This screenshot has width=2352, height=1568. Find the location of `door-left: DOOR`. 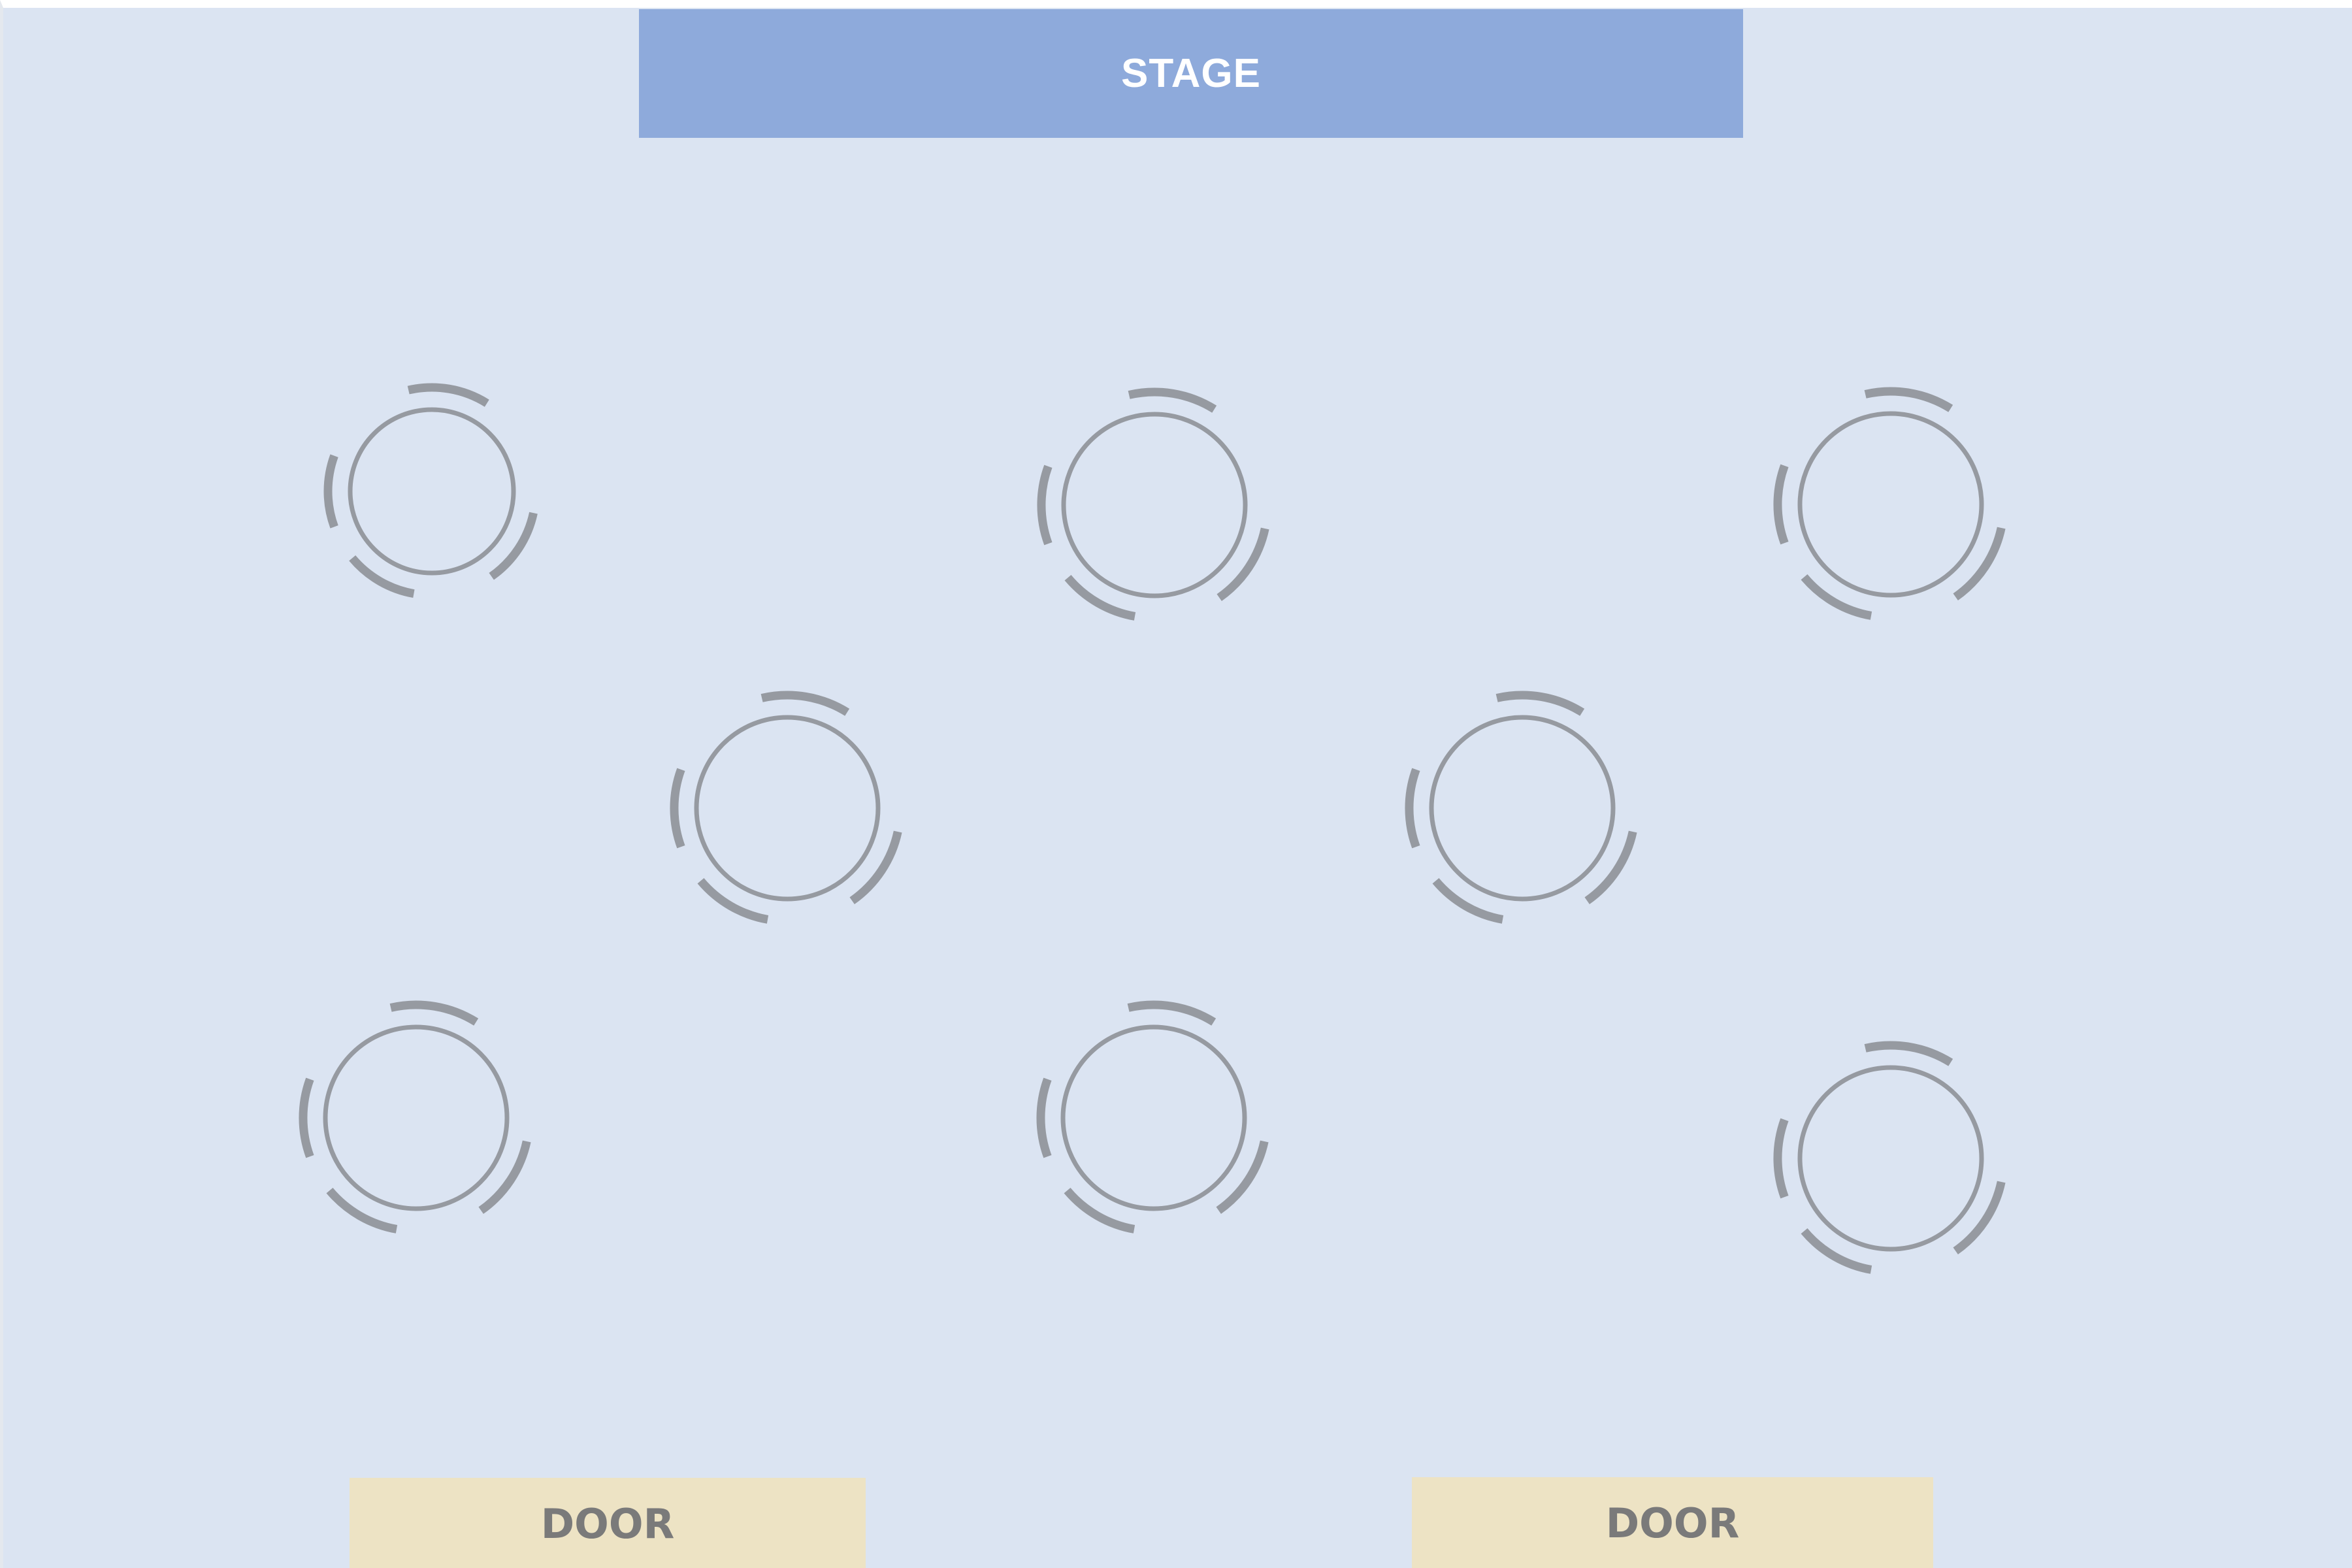

door-left: DOOR is located at coordinates (608, 1523).